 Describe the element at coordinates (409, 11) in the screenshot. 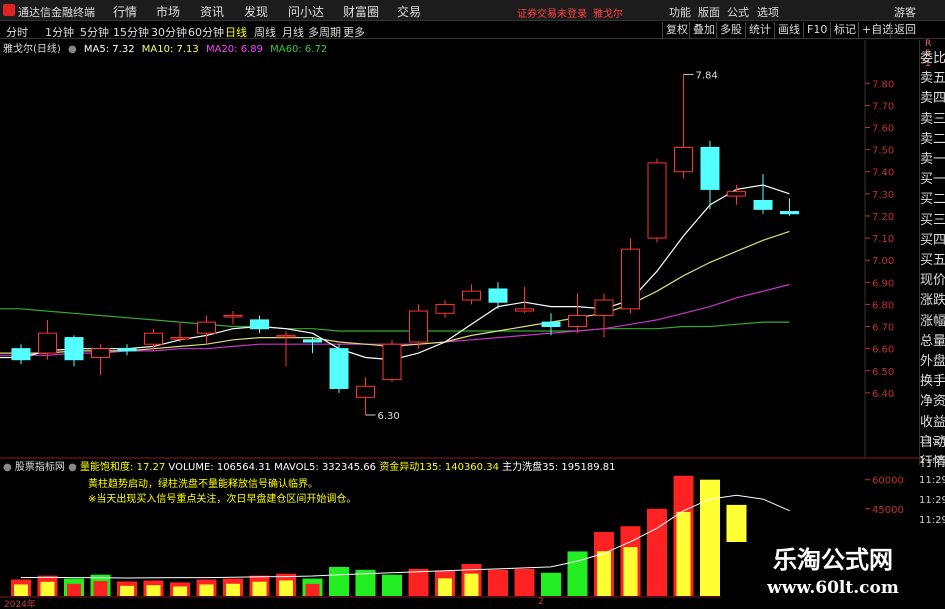

I see `menu-trade: 交易` at that location.